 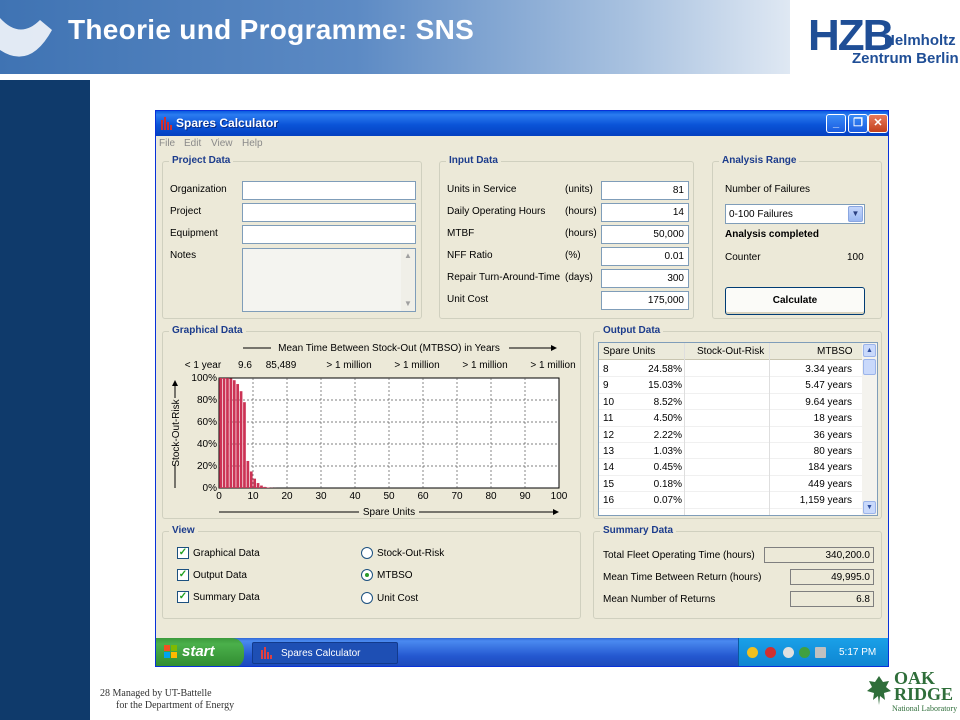 What do you see at coordinates (731, 369) in the screenshot?
I see `table-row: 8 24.58% 3.34 years` at bounding box center [731, 369].